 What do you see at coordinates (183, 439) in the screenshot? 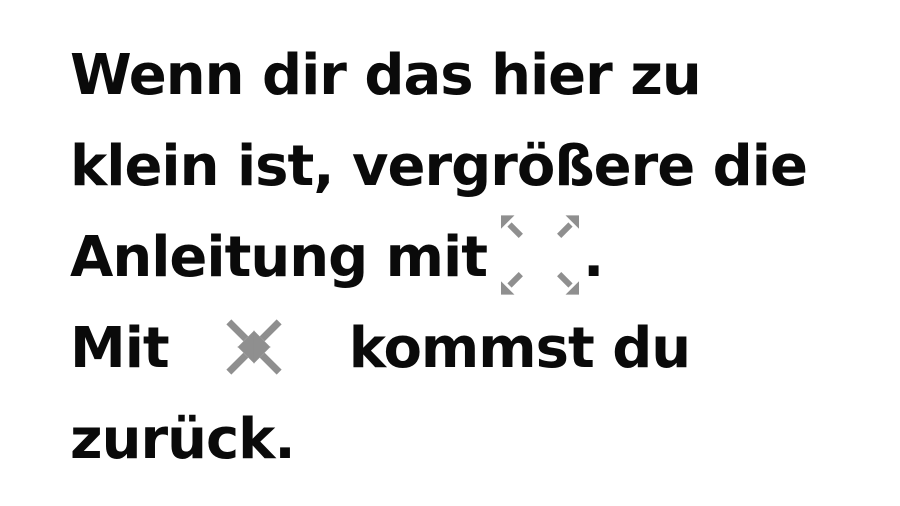
I see `instruction-line-5: zurück.` at bounding box center [183, 439].